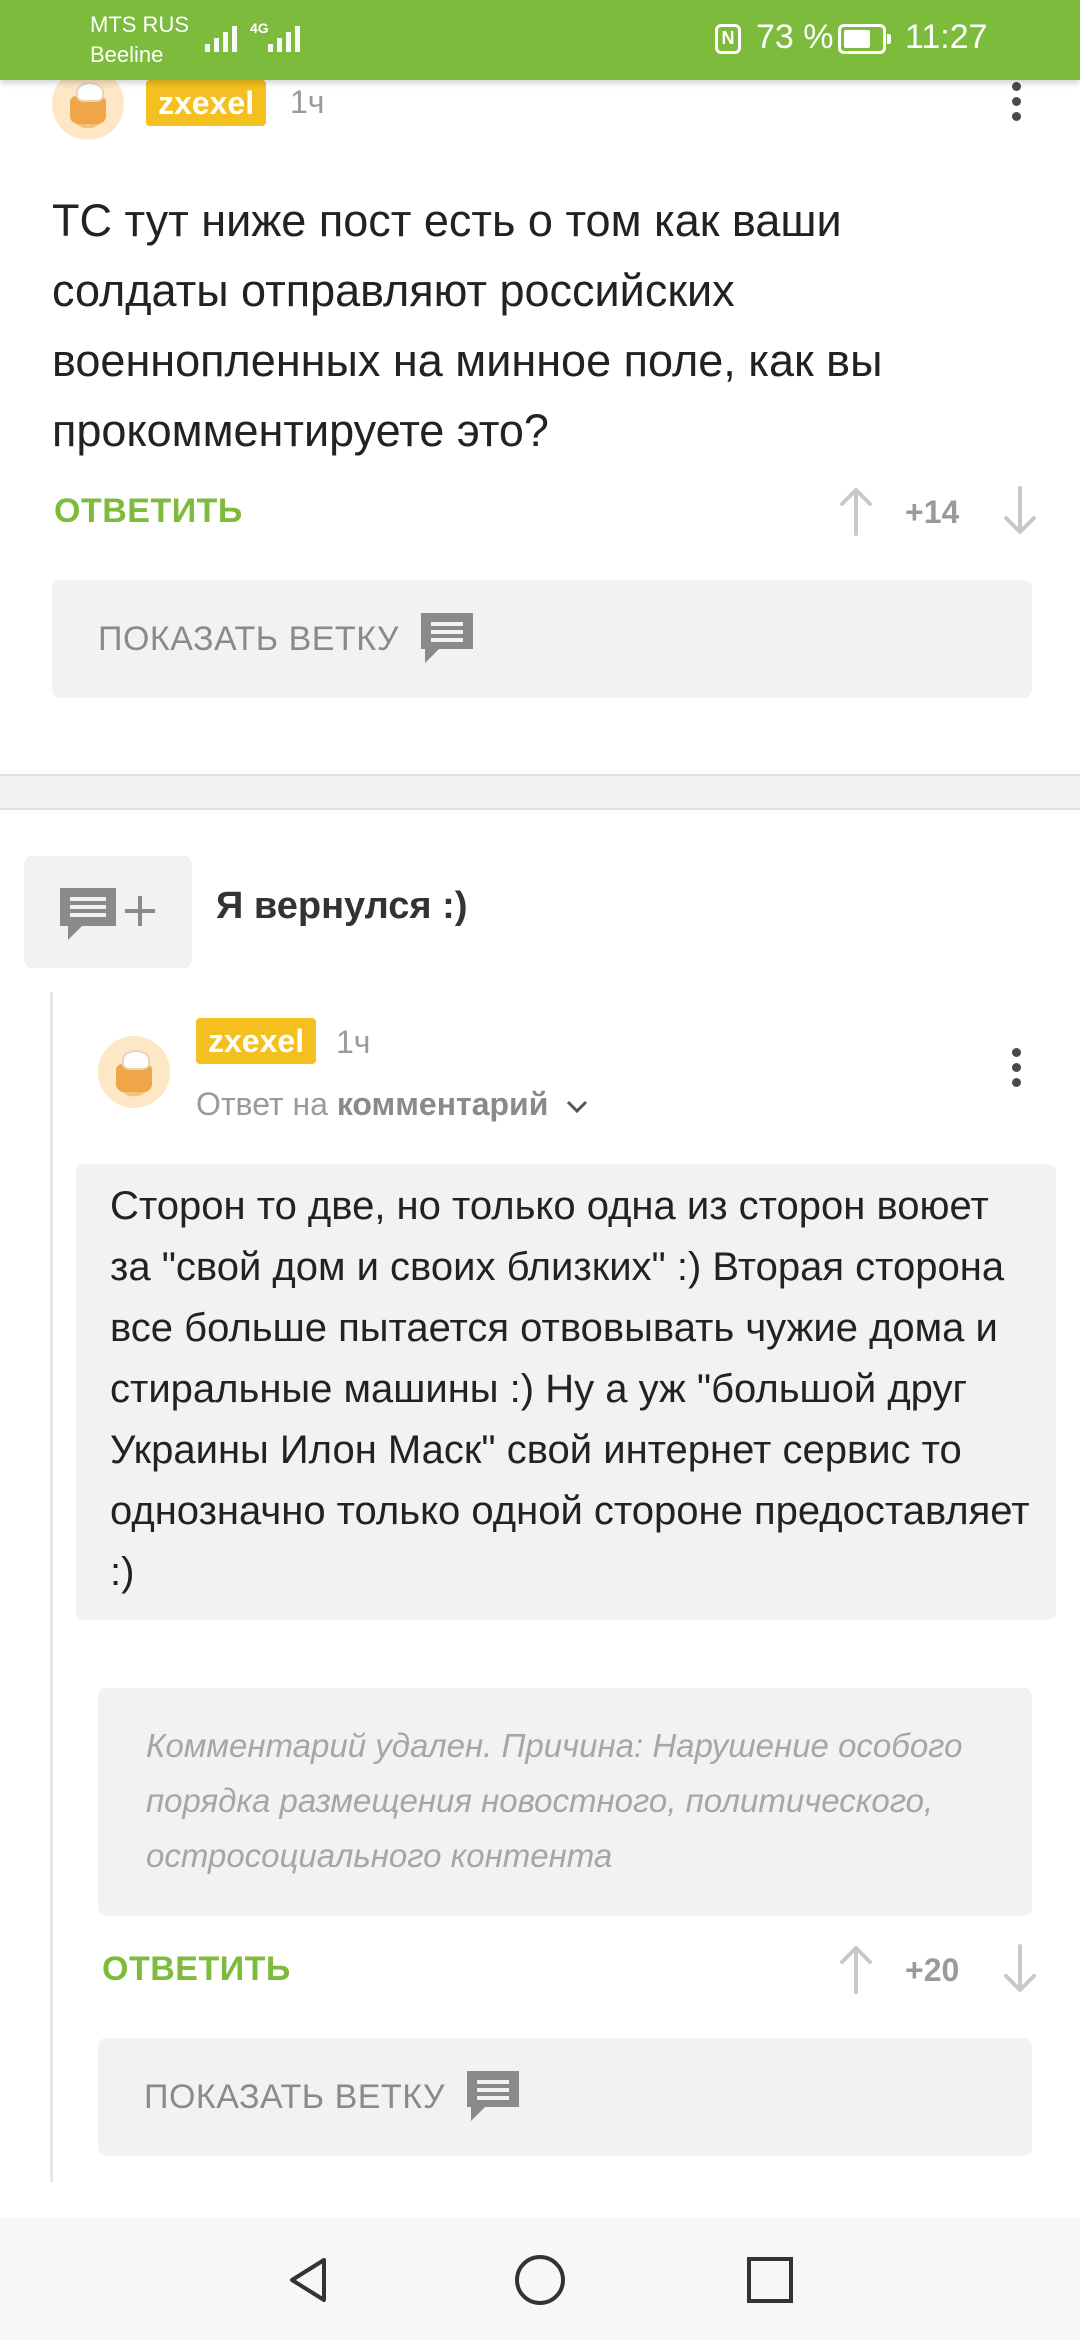 The width and height of the screenshot is (1080, 2340). What do you see at coordinates (770, 2280) in the screenshot?
I see `recents-icon` at bounding box center [770, 2280].